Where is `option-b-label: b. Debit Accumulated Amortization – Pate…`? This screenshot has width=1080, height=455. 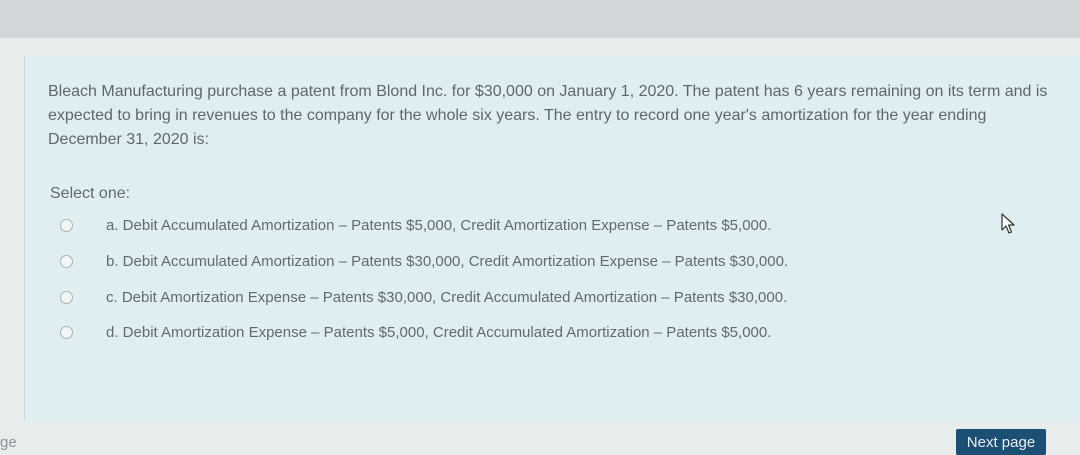 option-b-label: b. Debit Accumulated Amortization – Pate… is located at coordinates (447, 261).